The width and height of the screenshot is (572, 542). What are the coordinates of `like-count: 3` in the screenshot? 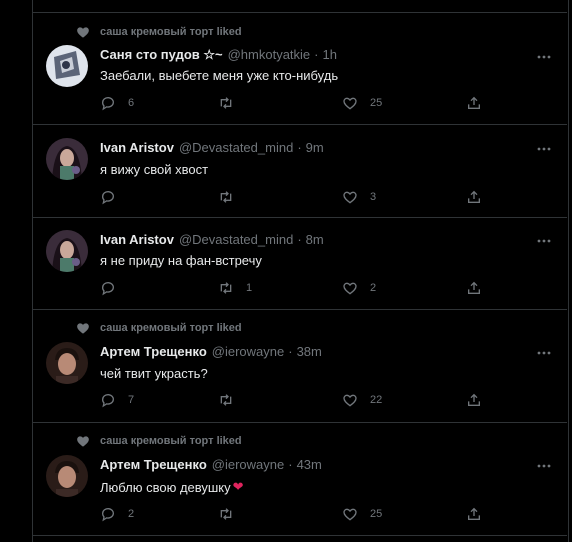 It's located at (373, 197).